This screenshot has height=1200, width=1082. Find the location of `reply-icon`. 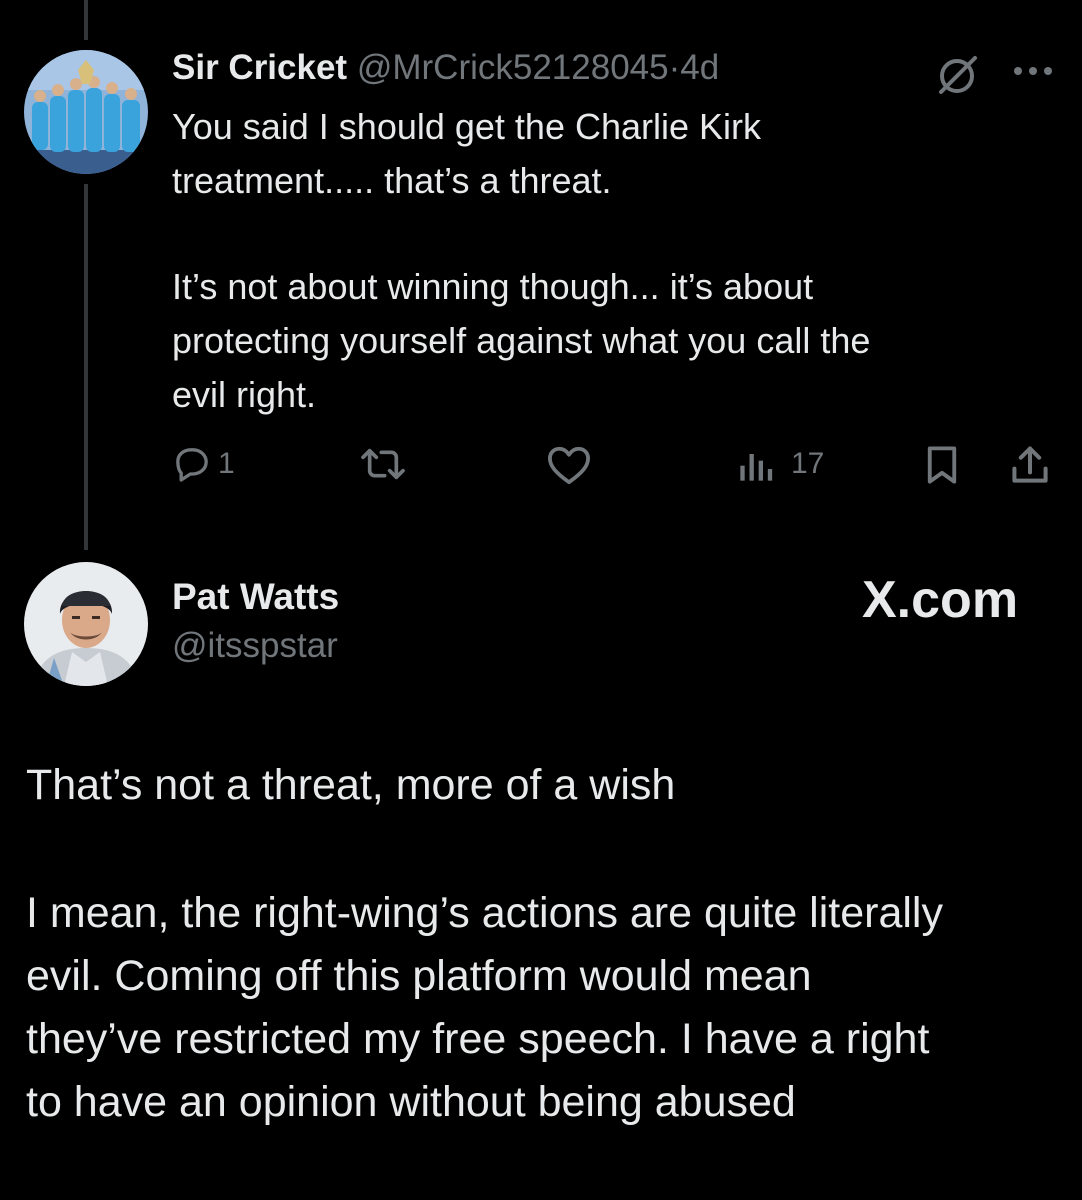

reply-icon is located at coordinates (192, 465).